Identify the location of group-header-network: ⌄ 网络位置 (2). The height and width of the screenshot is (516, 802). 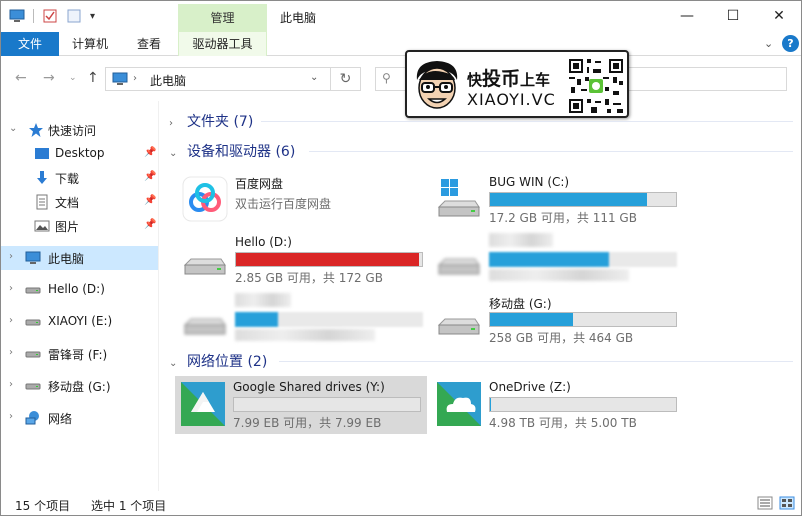
(218, 361).